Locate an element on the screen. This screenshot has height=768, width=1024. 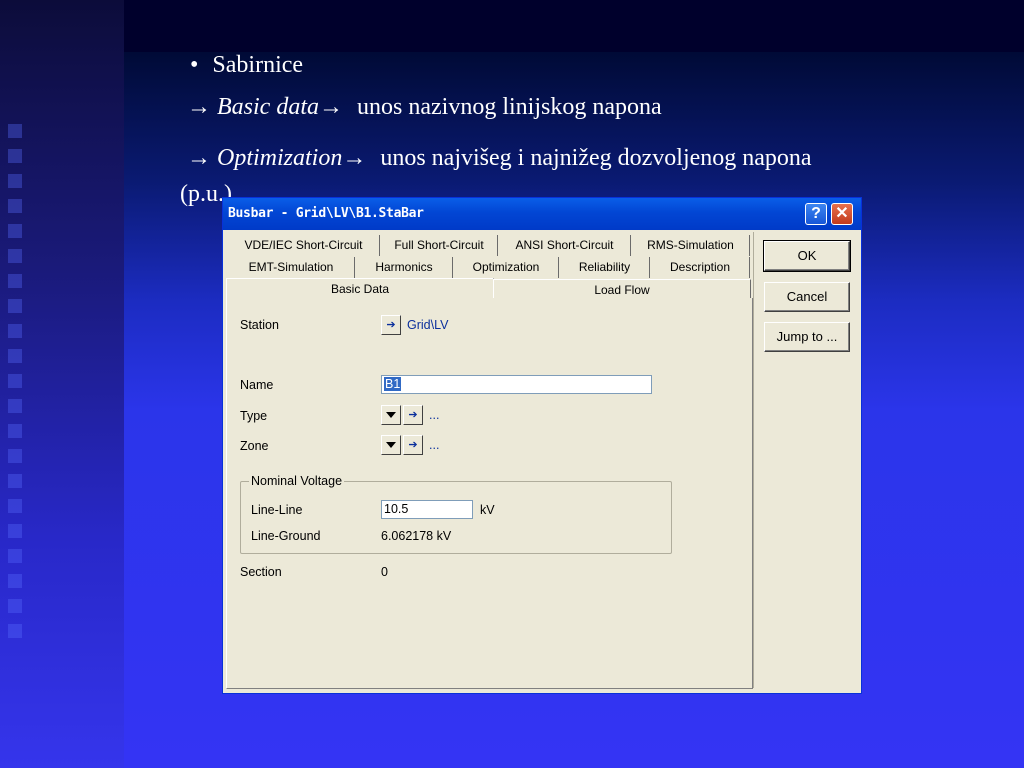
tab-reliability: Reliability is located at coordinates (605, 267).